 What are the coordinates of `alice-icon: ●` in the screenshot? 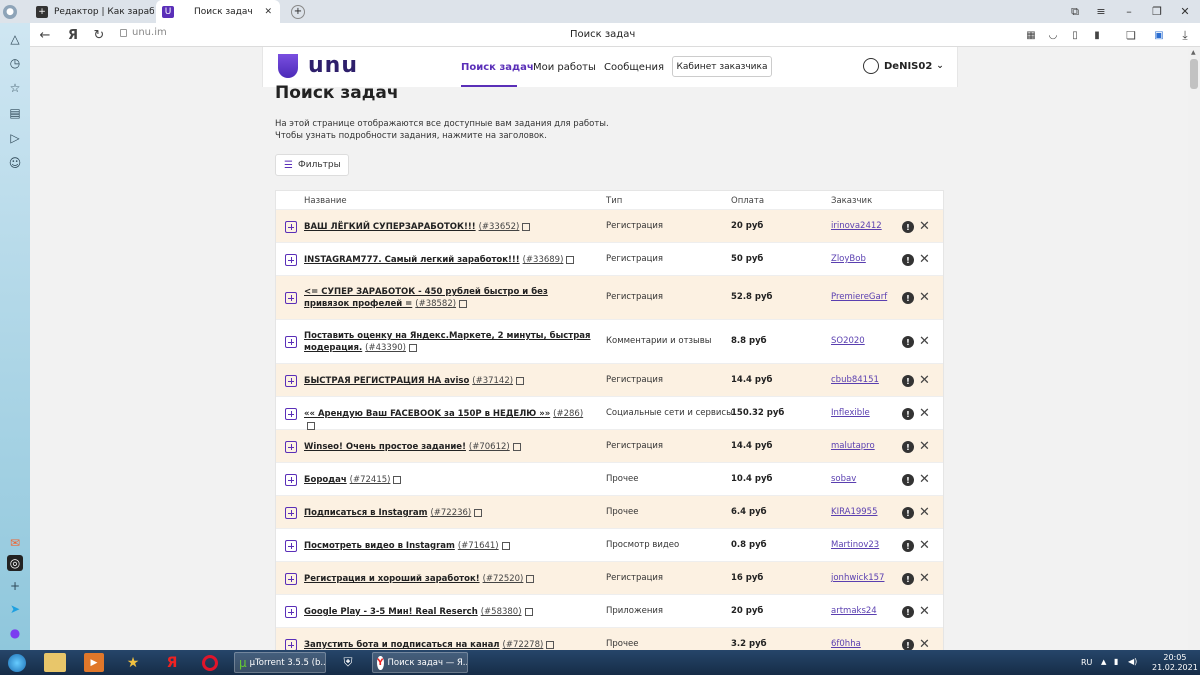 It's located at (15, 633).